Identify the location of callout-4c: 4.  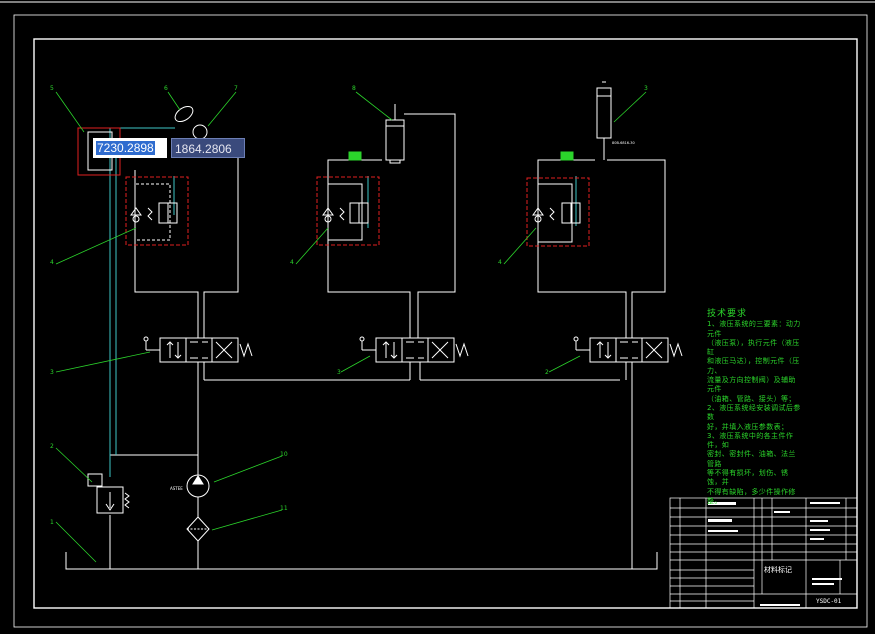
(500, 262).